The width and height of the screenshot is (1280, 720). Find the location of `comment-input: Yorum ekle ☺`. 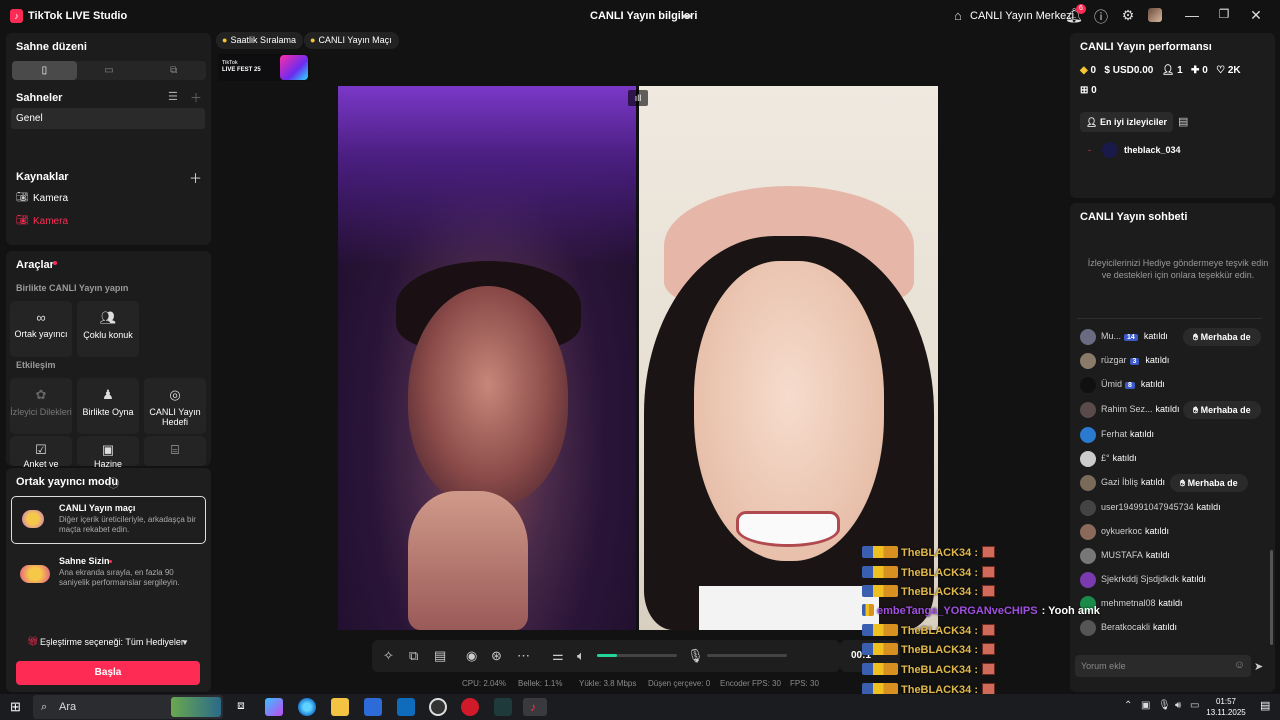

comment-input: Yorum ekle ☺ is located at coordinates (1163, 666).